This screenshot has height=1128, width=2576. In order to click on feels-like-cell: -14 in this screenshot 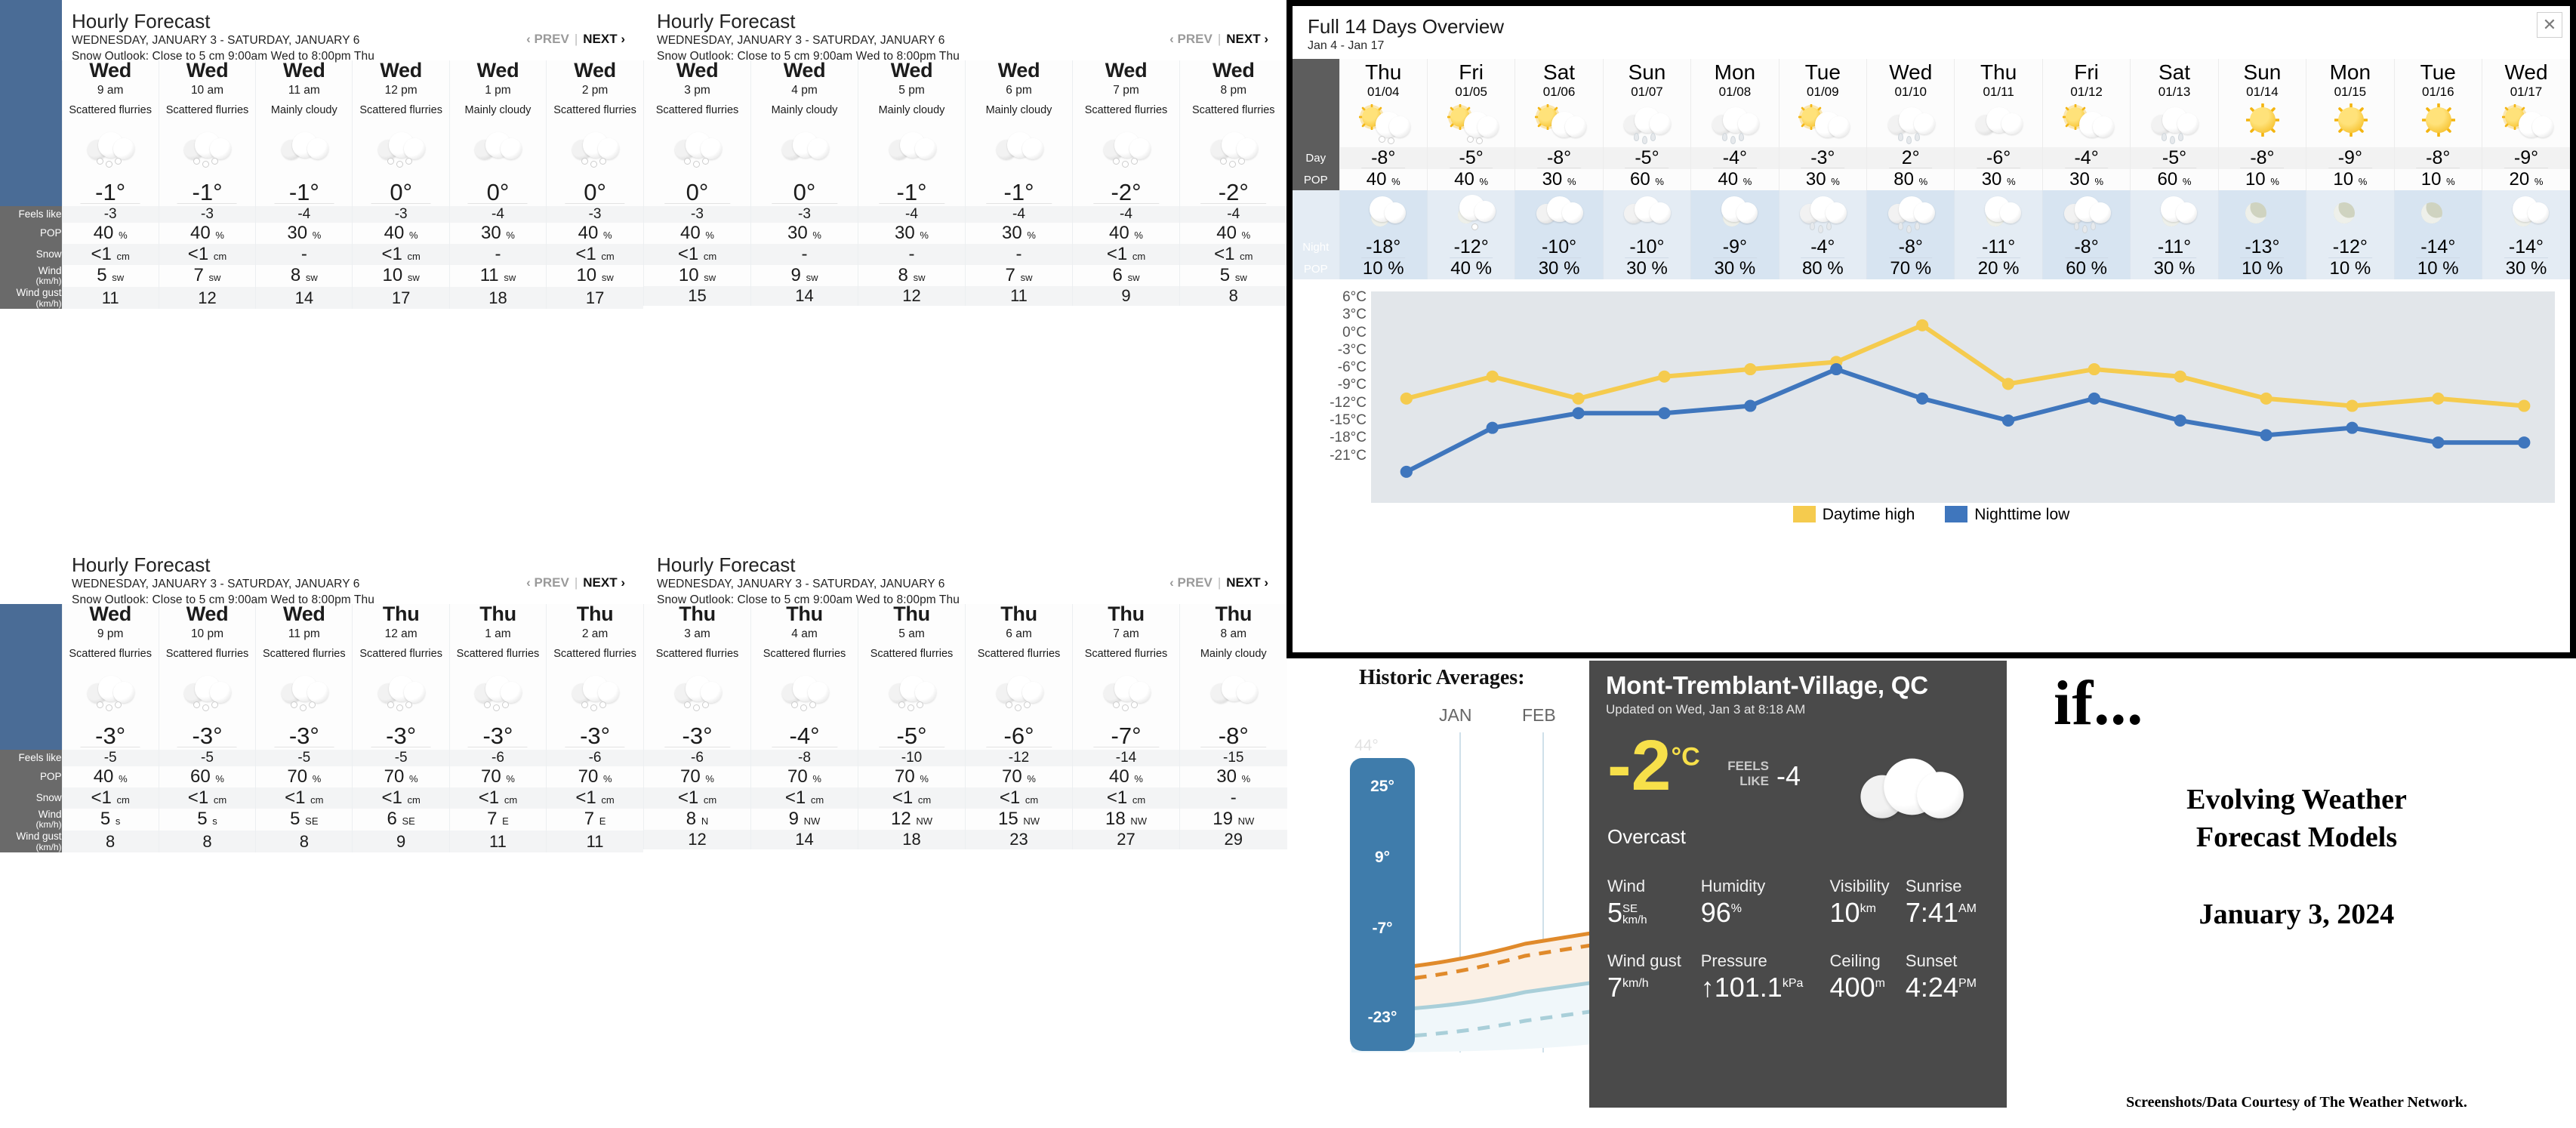, I will do `click(1126, 757)`.